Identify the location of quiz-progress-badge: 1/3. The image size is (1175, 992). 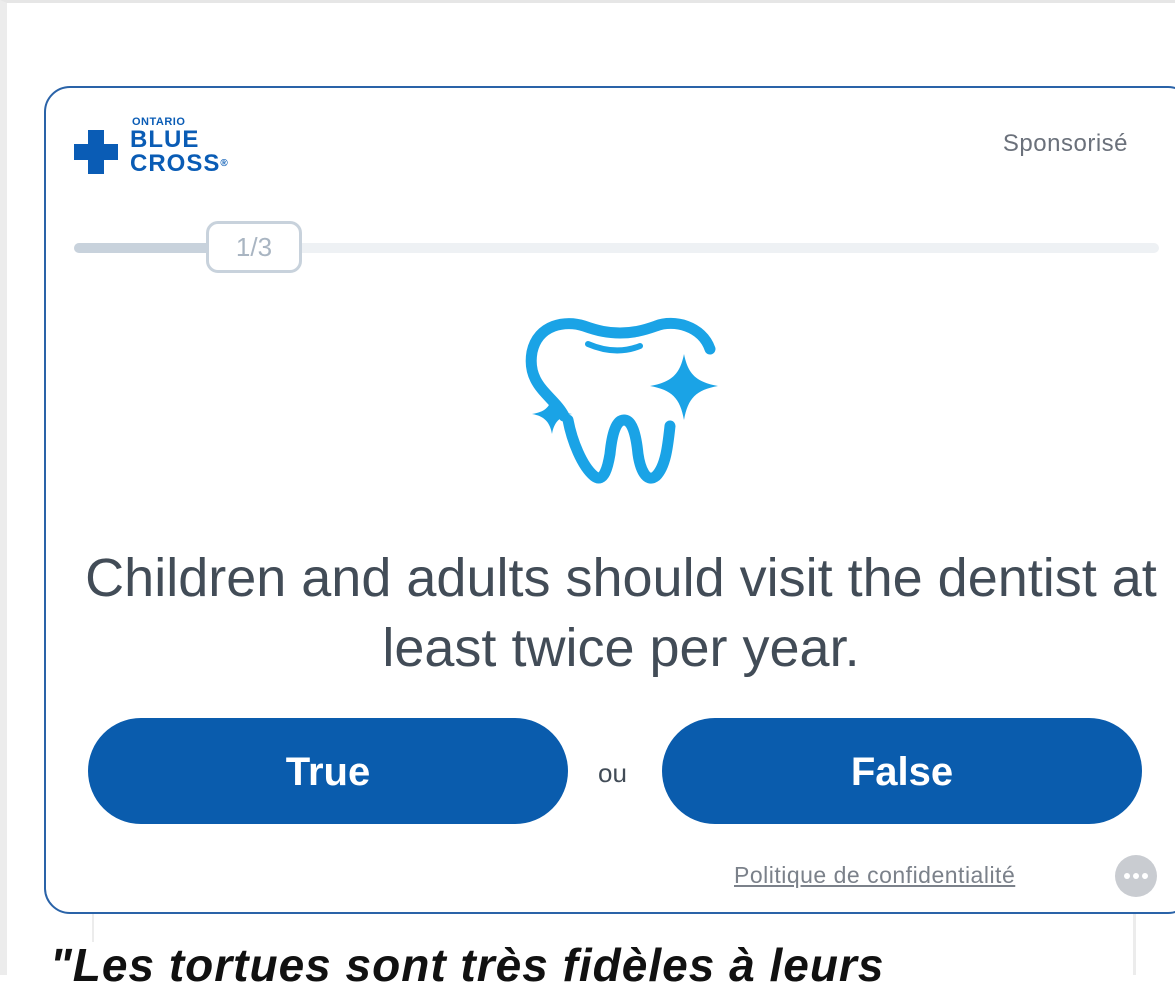
(254, 247).